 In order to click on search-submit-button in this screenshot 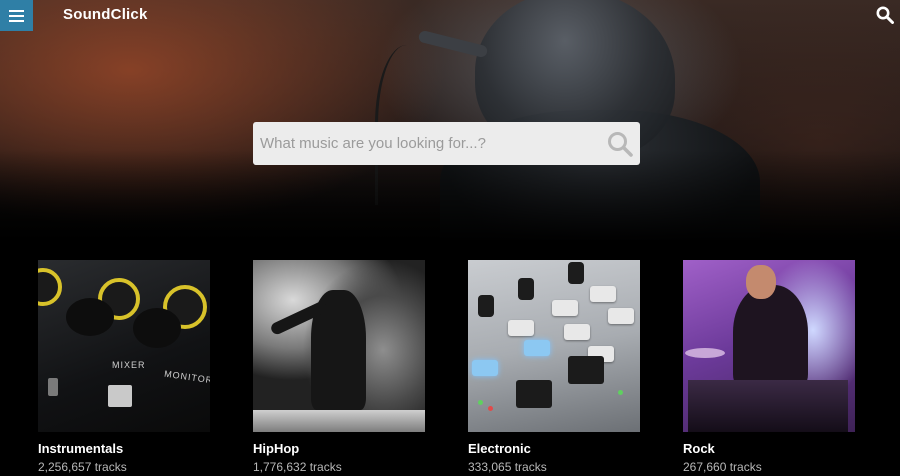, I will do `click(620, 144)`.